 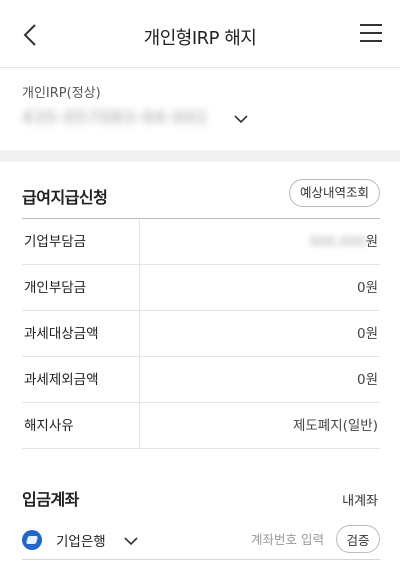 I want to click on row-value: 000,000원, so click(x=344, y=242).